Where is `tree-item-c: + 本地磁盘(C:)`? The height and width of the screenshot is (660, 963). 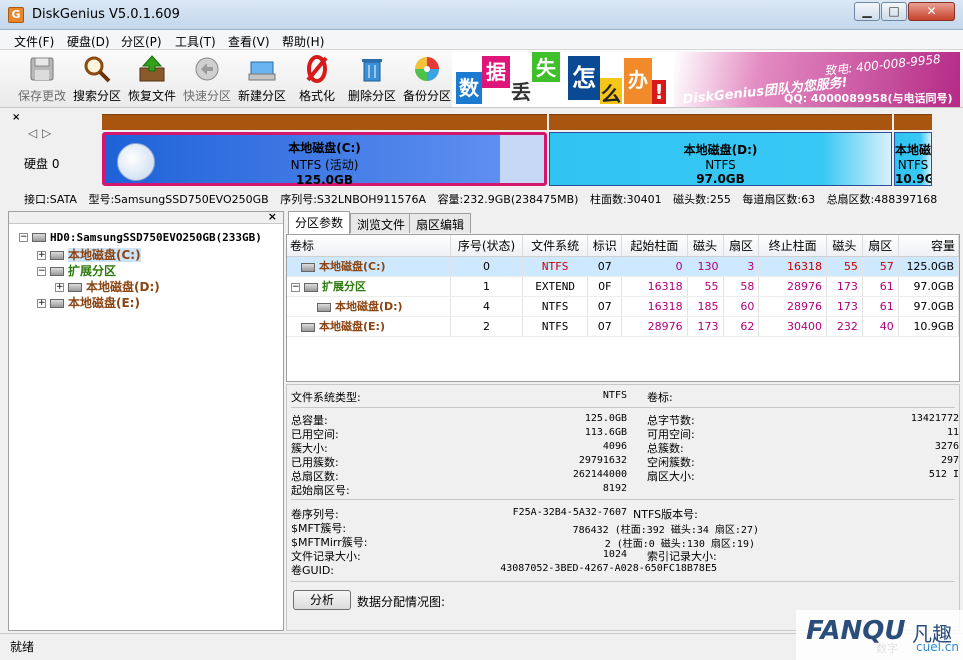 tree-item-c: + 本地磁盘(C:) is located at coordinates (89, 254).